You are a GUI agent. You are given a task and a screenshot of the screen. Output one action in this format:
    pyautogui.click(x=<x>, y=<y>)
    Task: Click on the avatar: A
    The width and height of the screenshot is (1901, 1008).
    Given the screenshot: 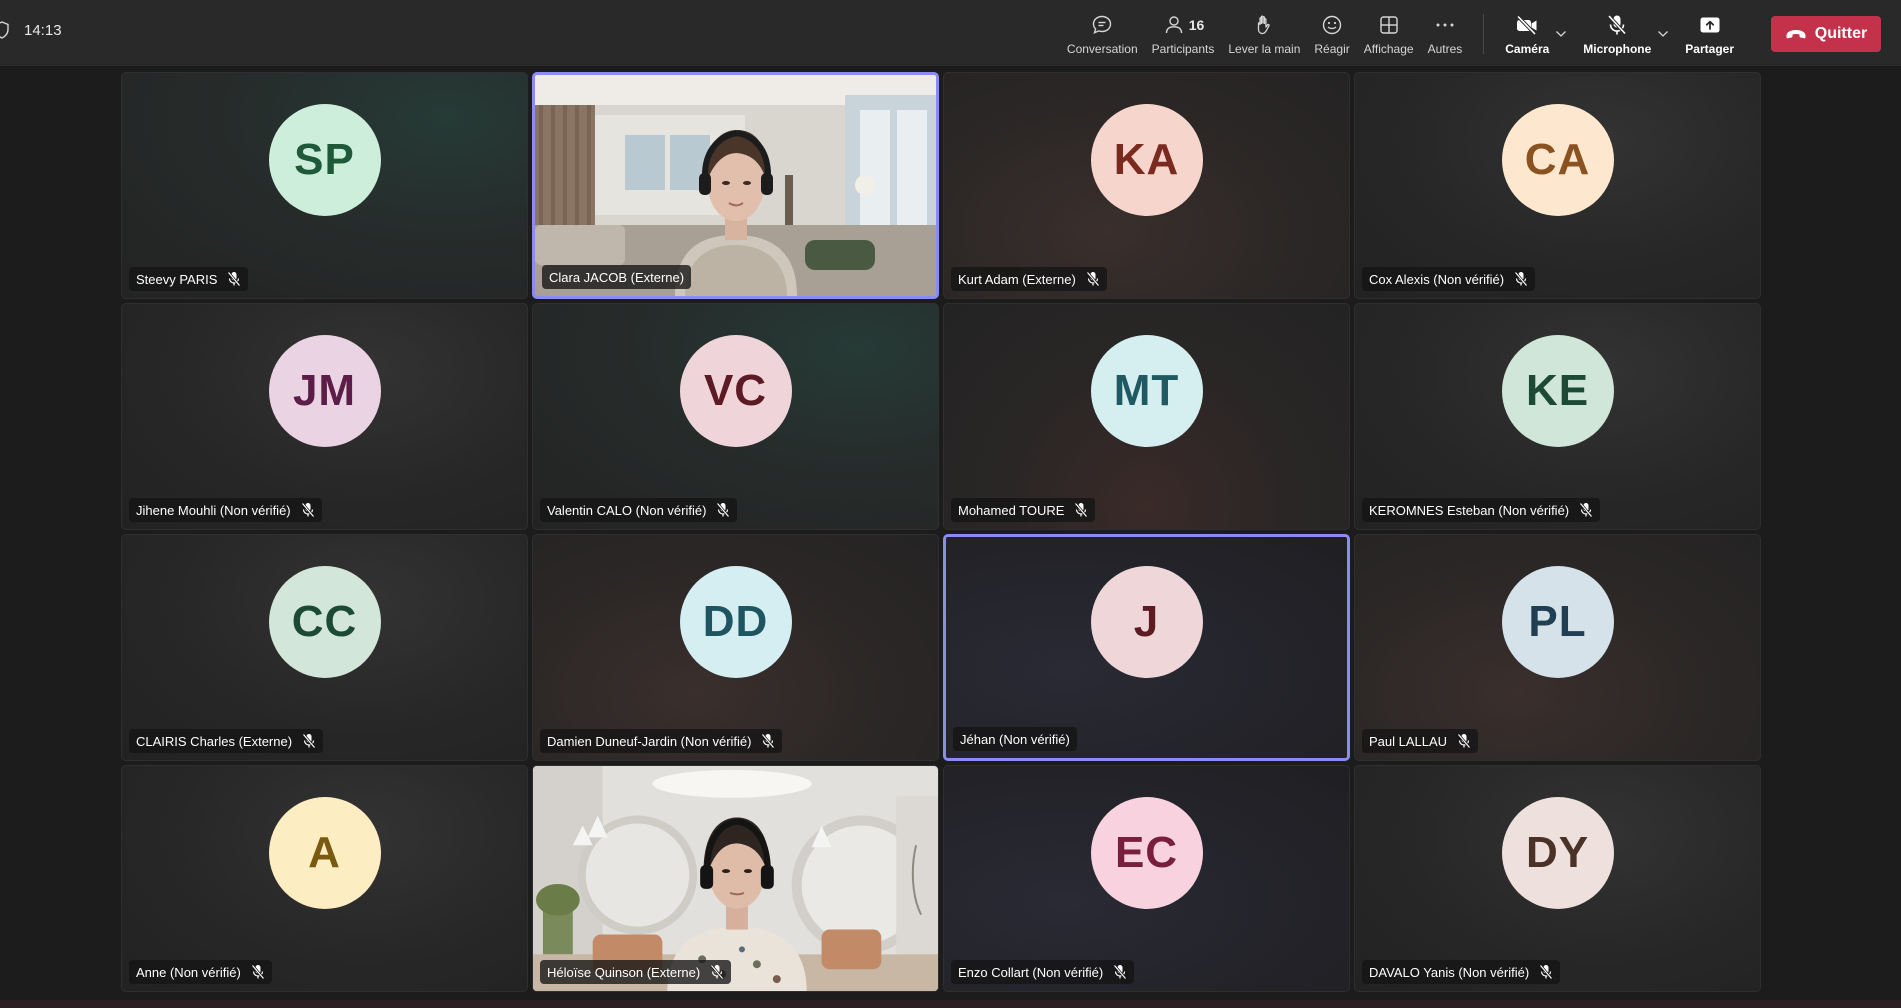 What is the action you would take?
    pyautogui.click(x=324, y=852)
    